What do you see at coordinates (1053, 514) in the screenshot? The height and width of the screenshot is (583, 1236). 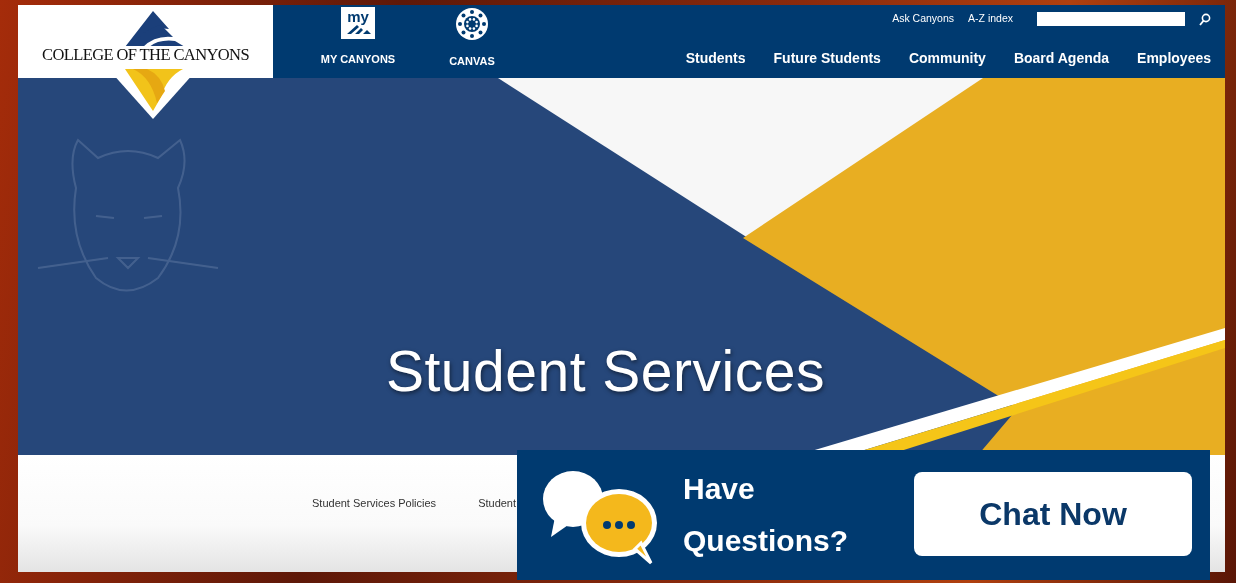 I see `chat-now-button: Chat Now` at bounding box center [1053, 514].